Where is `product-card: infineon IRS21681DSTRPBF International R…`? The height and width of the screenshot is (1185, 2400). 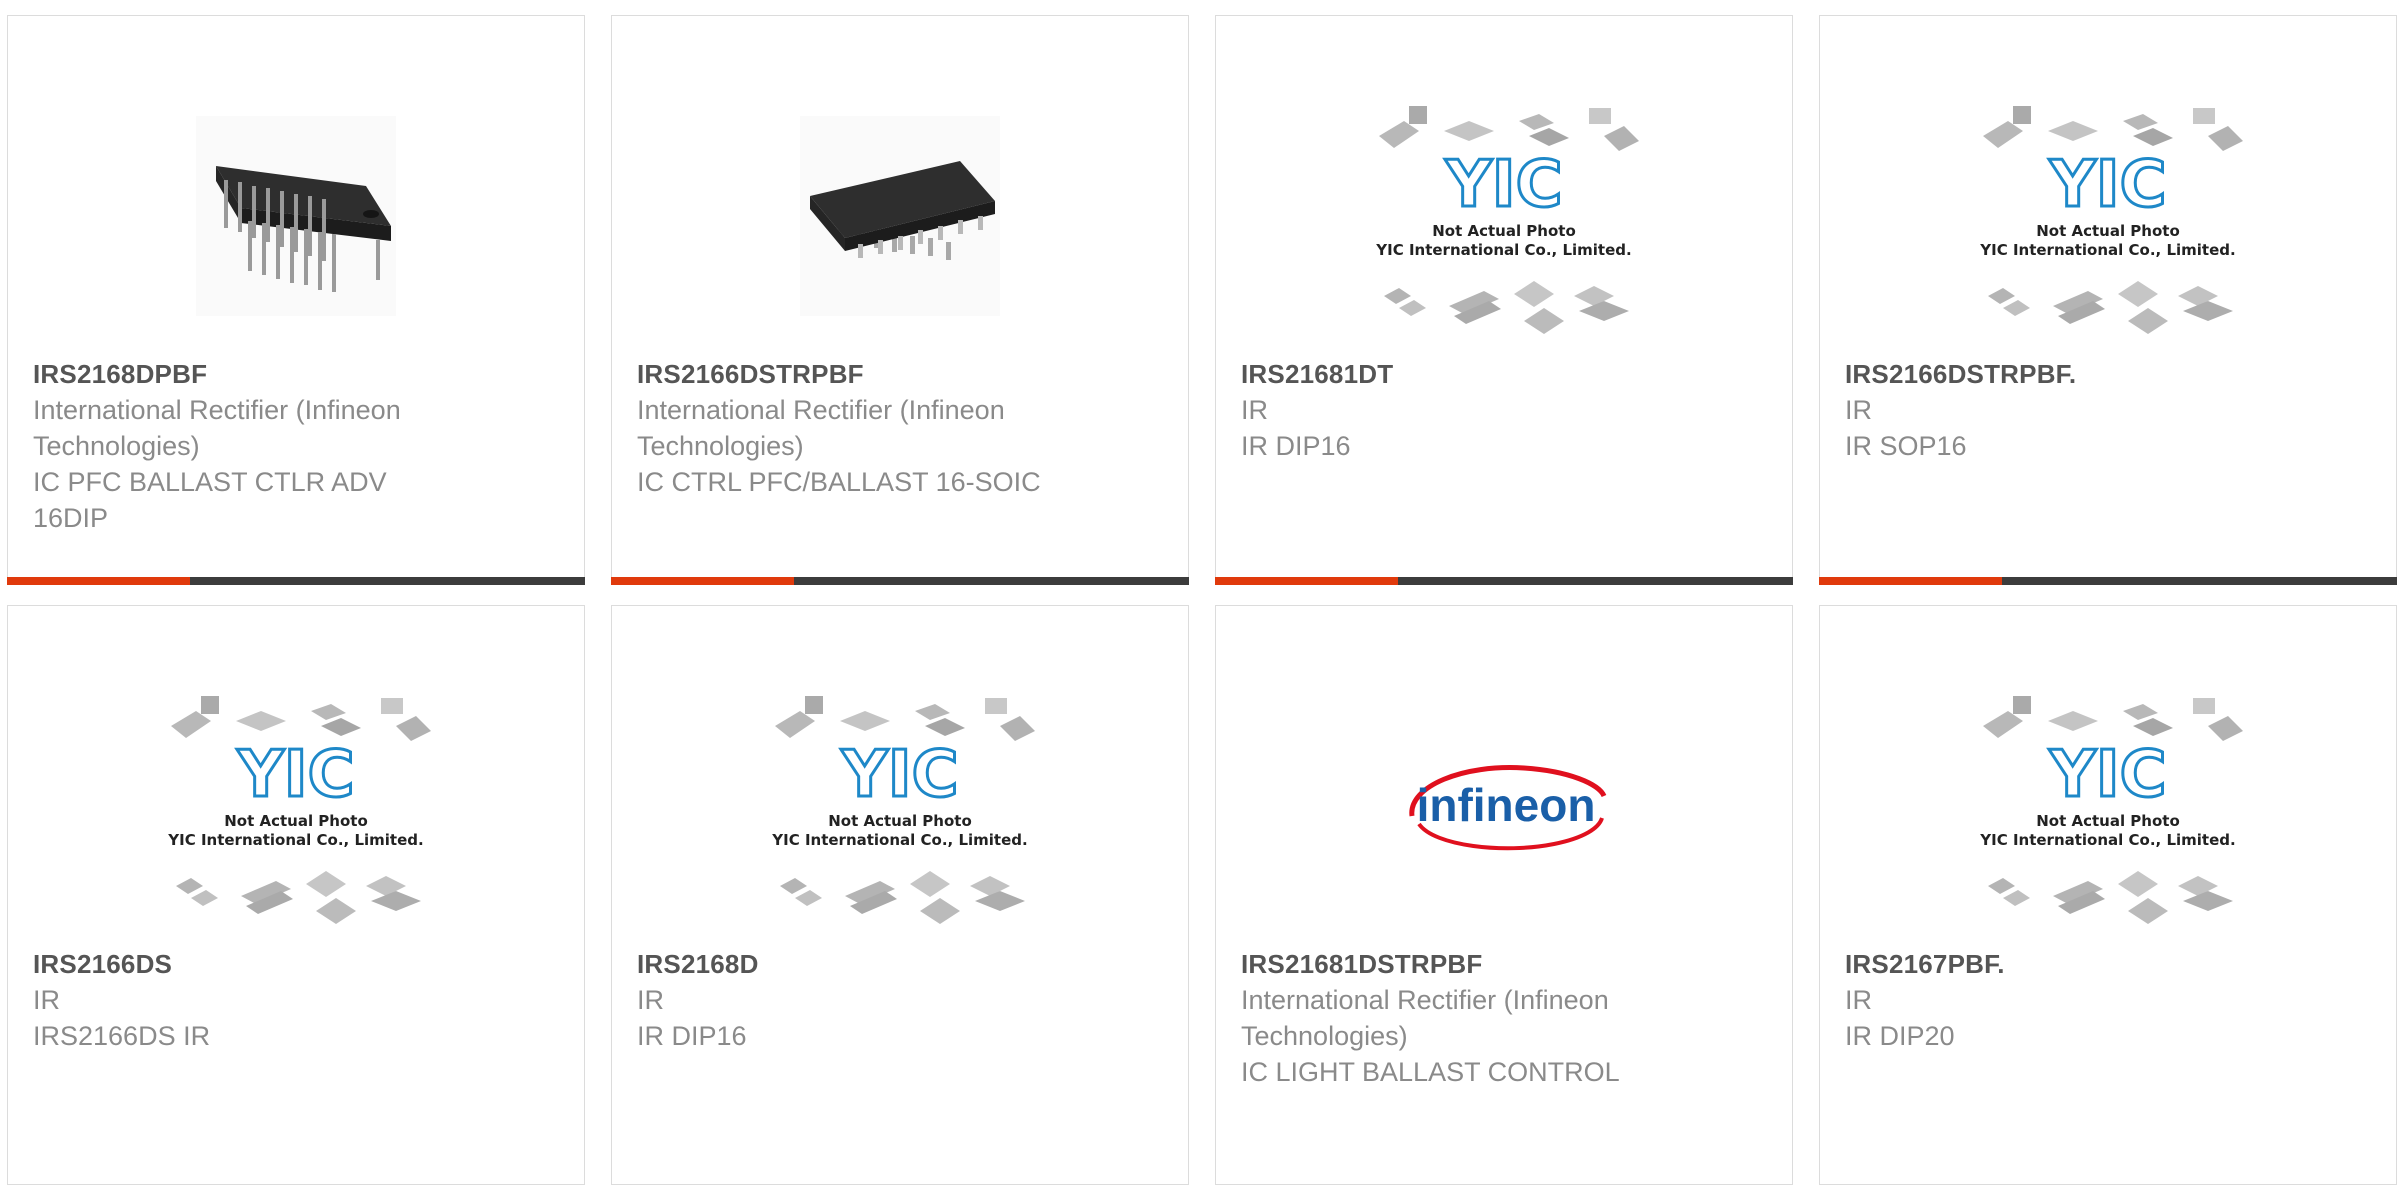
product-card: infineon IRS21681DSTRPBF International R… is located at coordinates (1504, 895).